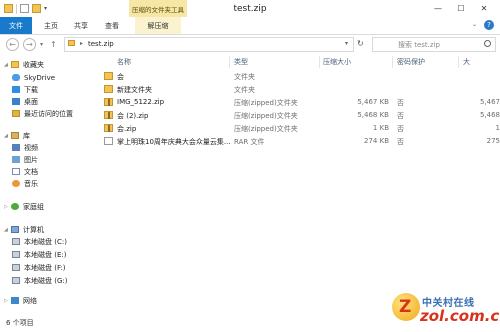 The image size is (500, 332). Describe the element at coordinates (300, 141) in the screenshot. I see `file-row: 掌上明珠10周年庆典大会众量云集... RAR 文件 274 KB 否 275` at that location.